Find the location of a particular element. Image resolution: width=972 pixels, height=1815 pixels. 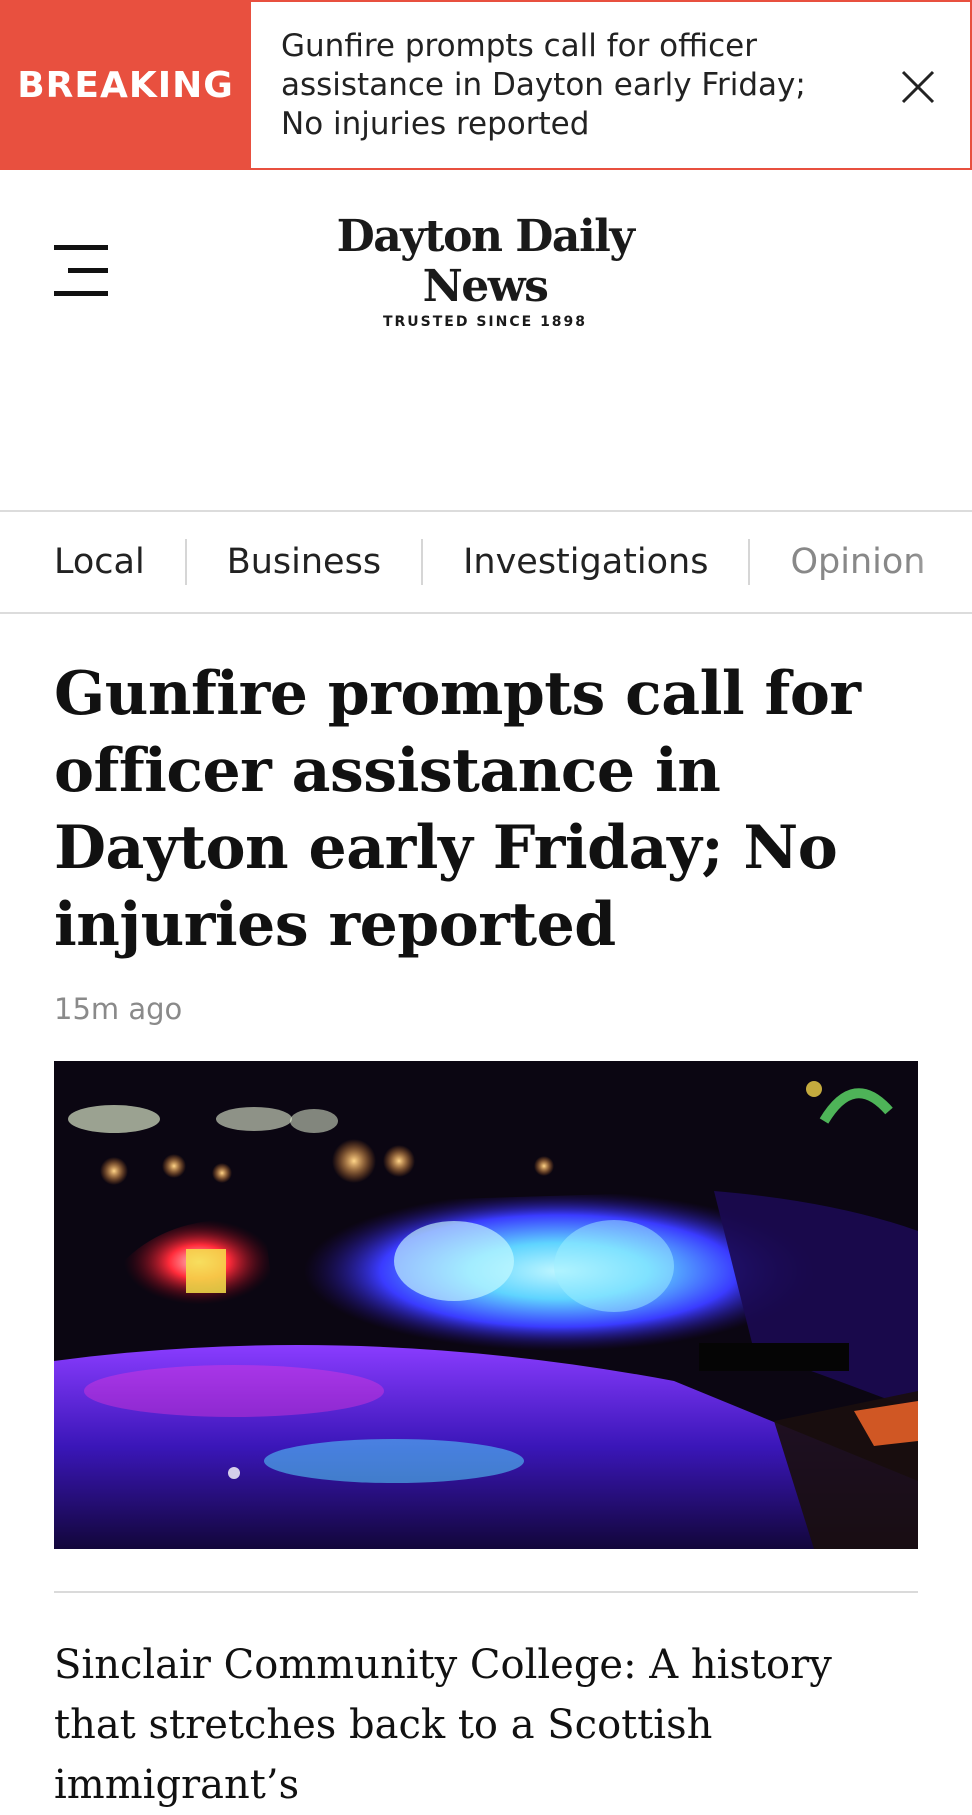

close-icon is located at coordinates (918, 87).